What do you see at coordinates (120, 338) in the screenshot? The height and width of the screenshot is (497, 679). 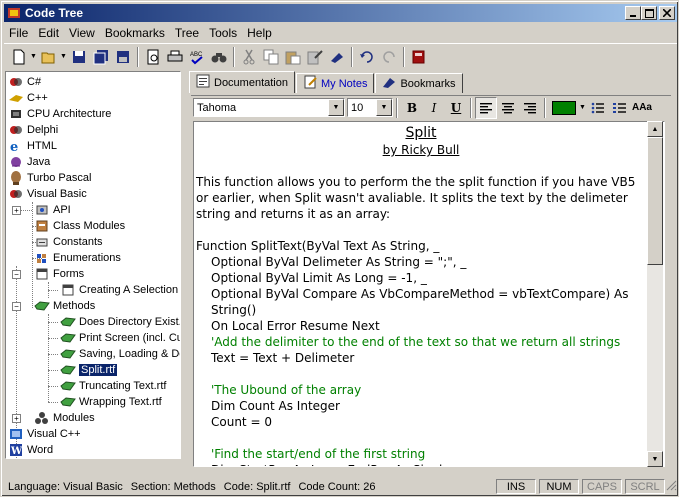 I see `tree-item-print-screen: Print Screen (incl. Cur` at bounding box center [120, 338].